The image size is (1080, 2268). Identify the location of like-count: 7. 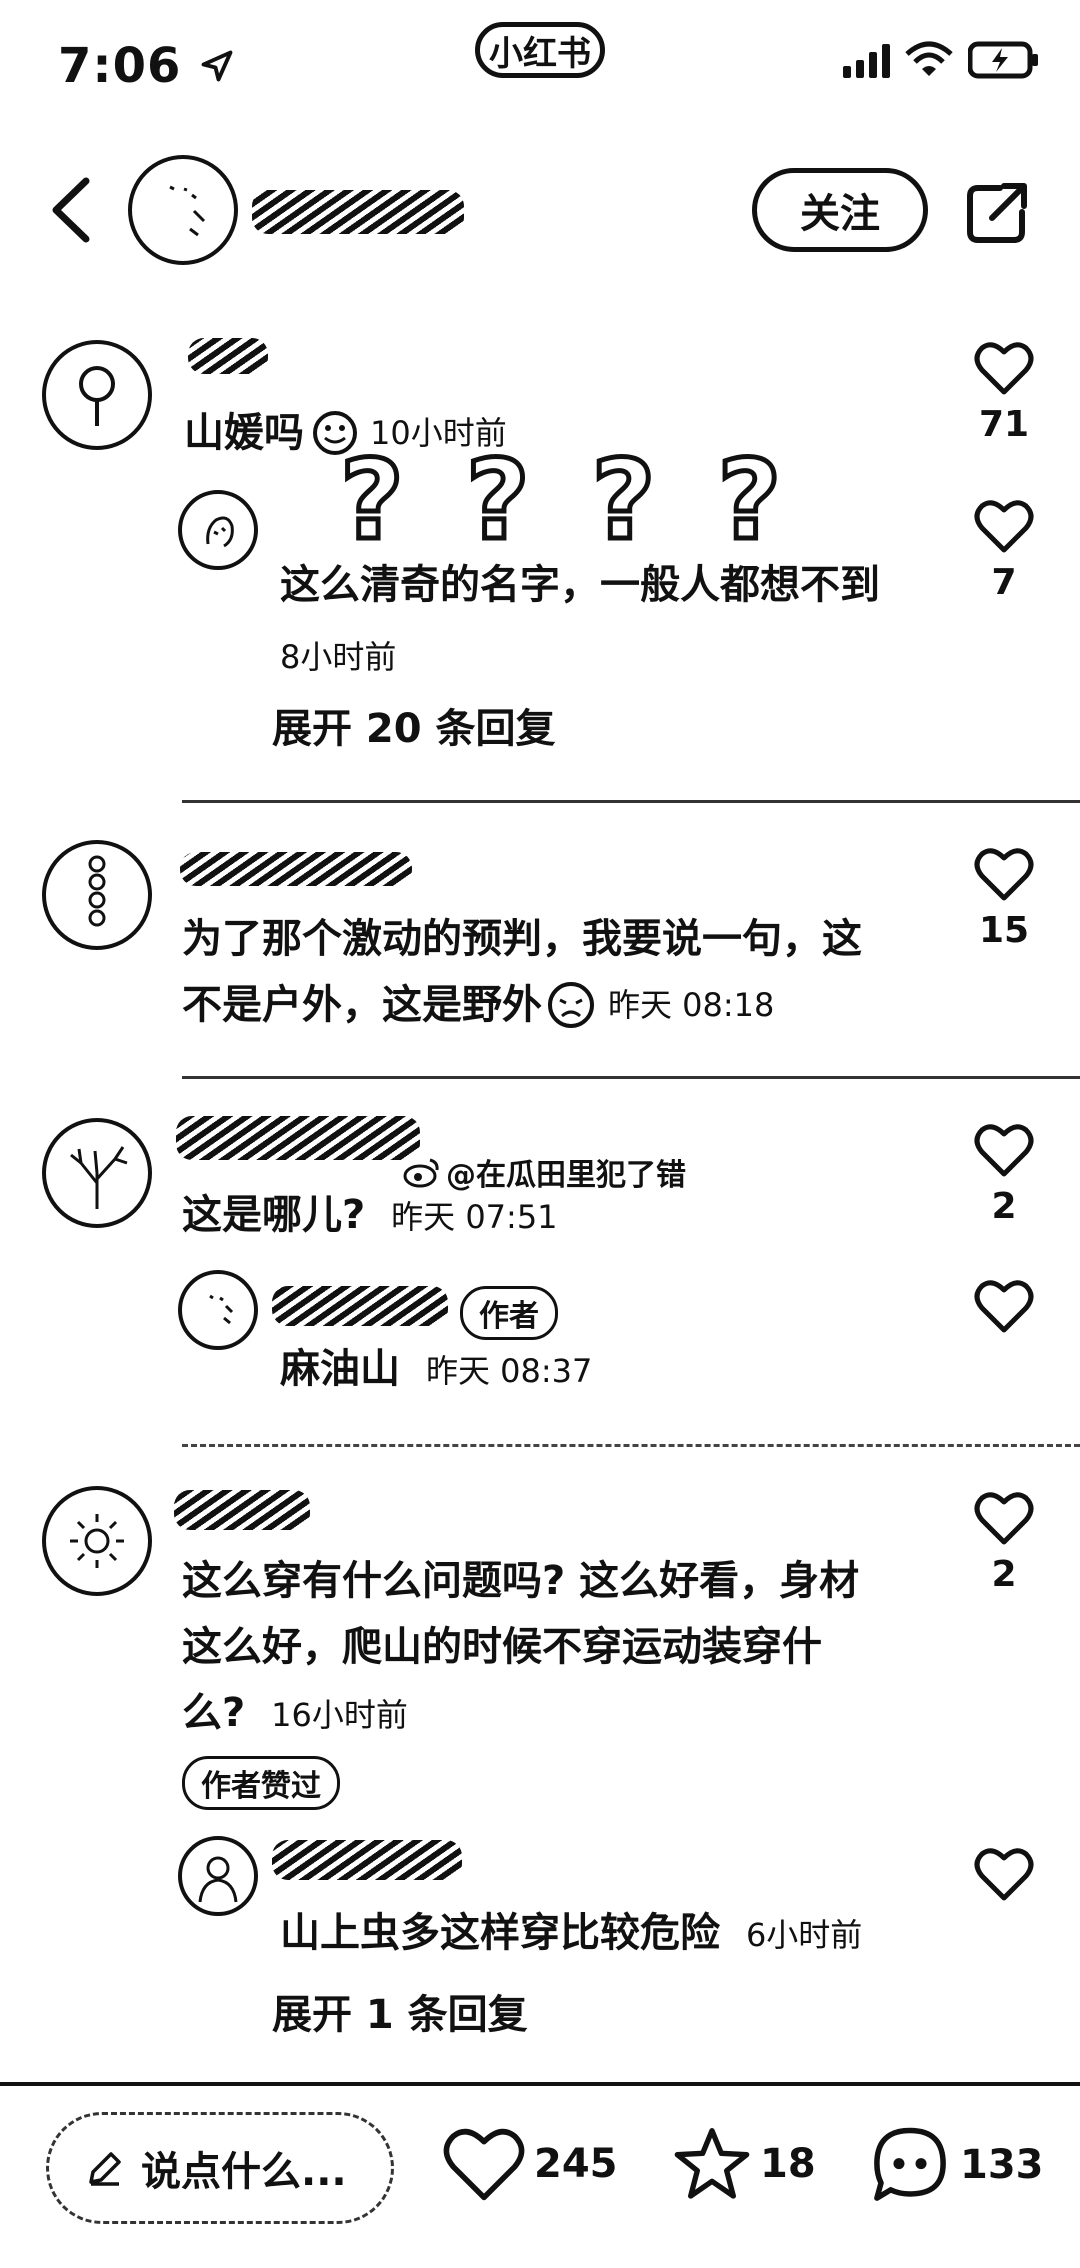
(1004, 582).